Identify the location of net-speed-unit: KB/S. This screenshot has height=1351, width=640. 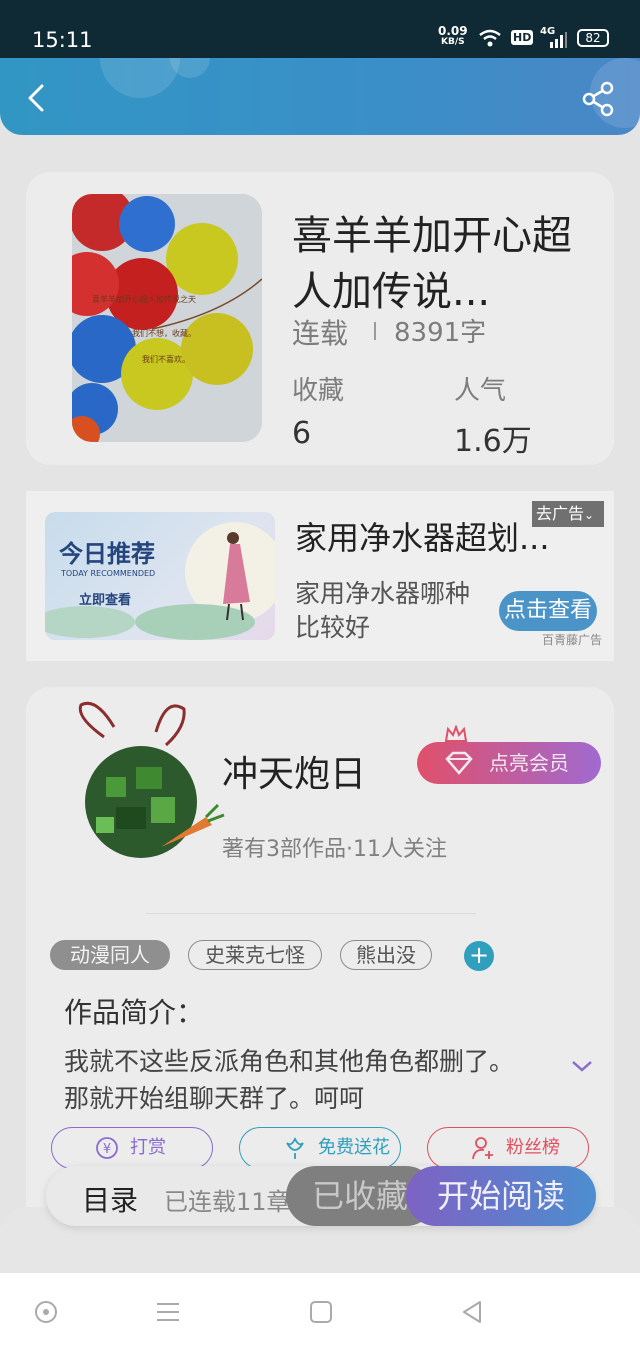
(453, 42).